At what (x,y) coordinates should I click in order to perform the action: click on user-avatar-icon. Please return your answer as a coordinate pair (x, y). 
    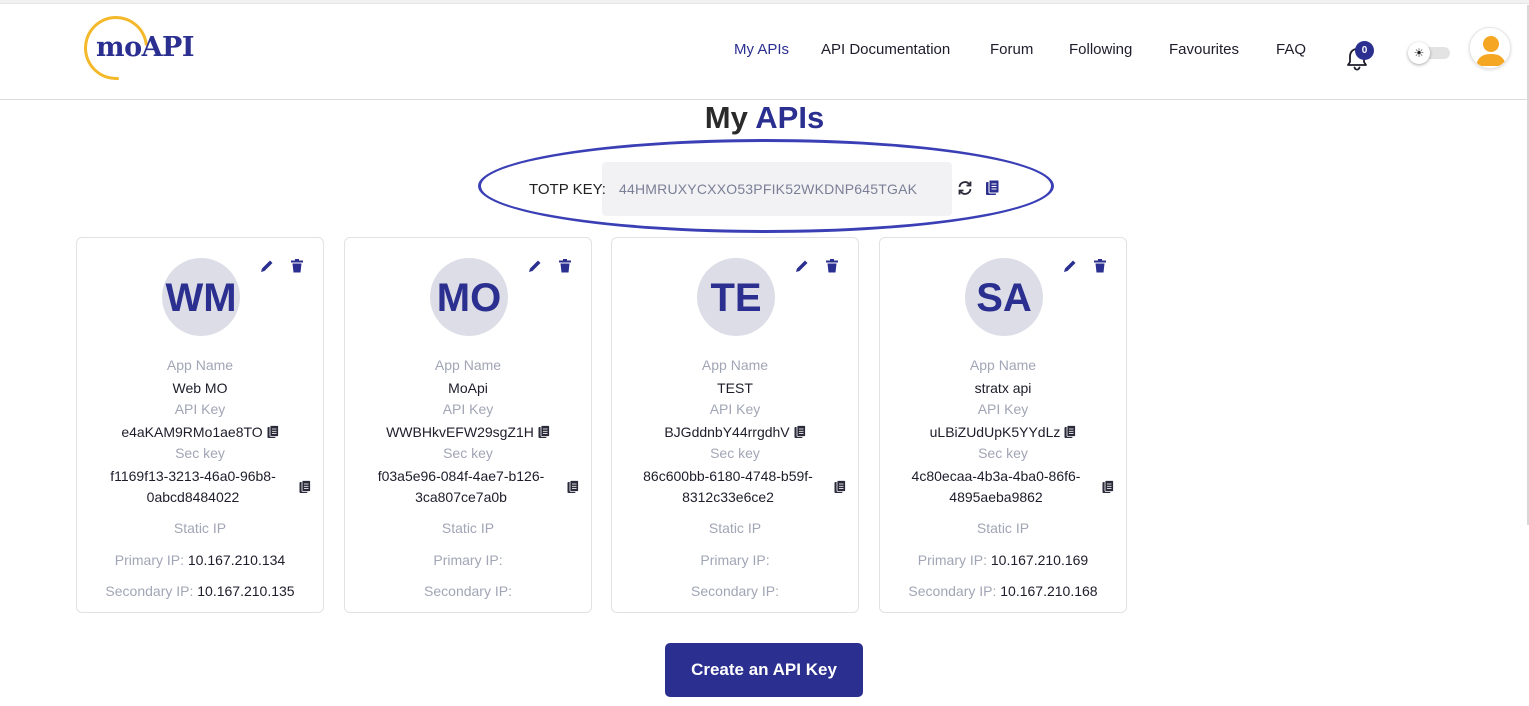
    Looking at the image, I should click on (1490, 48).